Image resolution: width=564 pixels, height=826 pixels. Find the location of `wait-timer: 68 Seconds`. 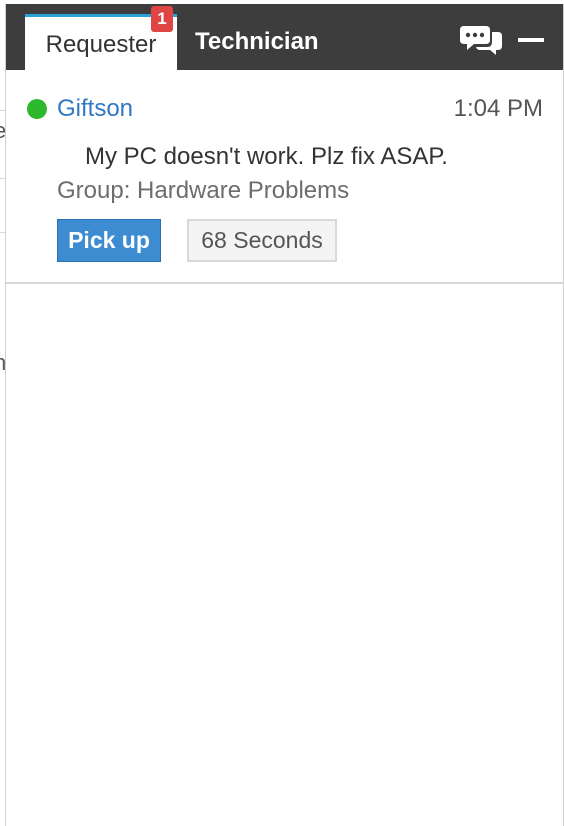

wait-timer: 68 Seconds is located at coordinates (262, 240).